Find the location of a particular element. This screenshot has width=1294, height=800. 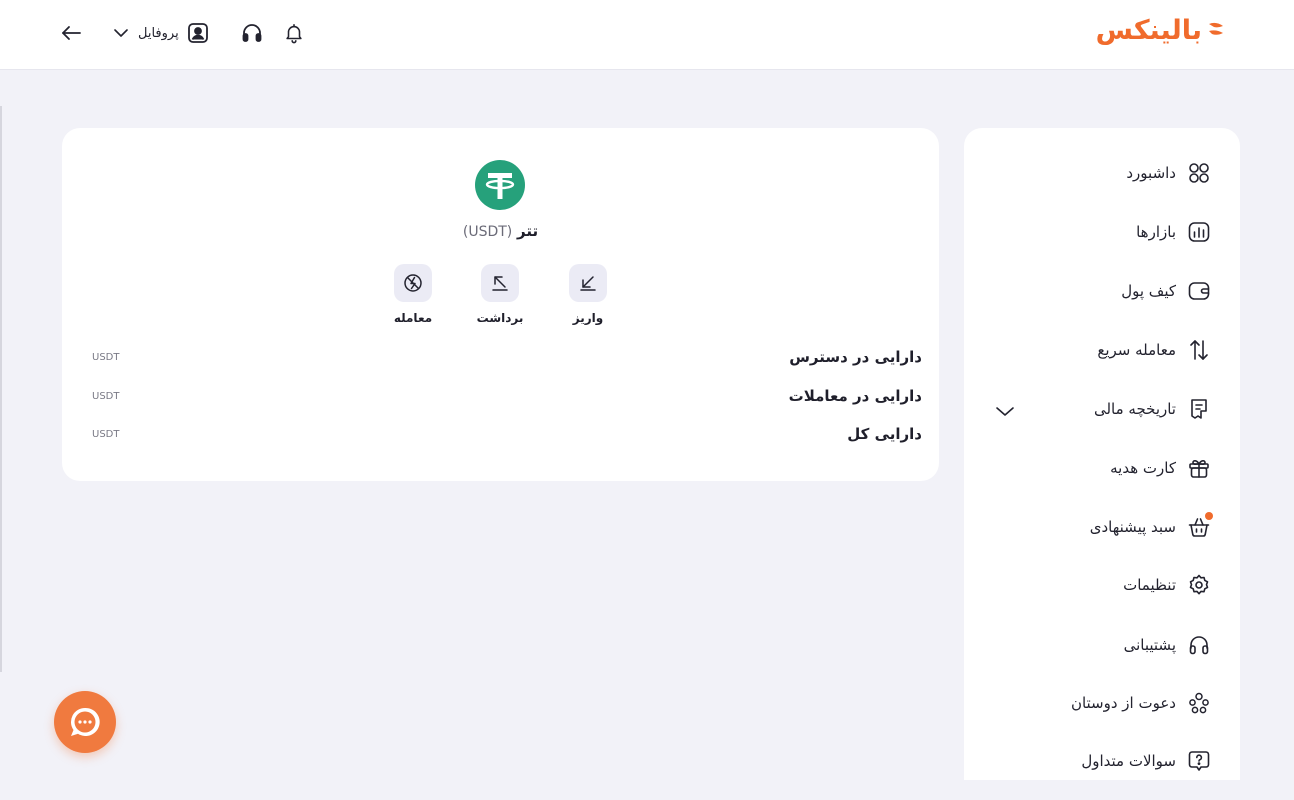

dashboard-grid-icon is located at coordinates (1199, 173).